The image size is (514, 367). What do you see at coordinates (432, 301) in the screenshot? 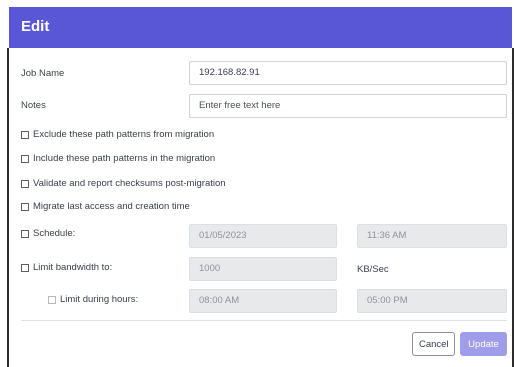
I see `hours-end-input: 05:00 PM` at bounding box center [432, 301].